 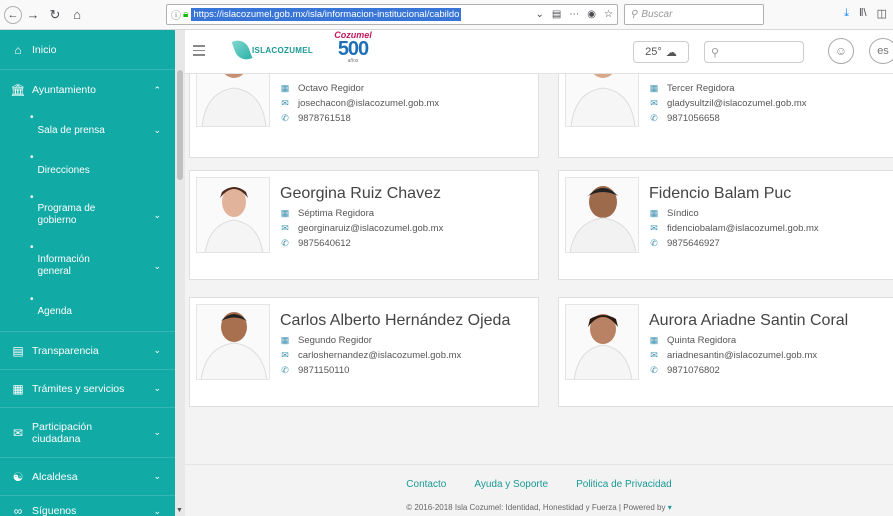 I want to click on sidebar-item-ayuntamiento: 🏛︎ Ayuntamiento ⌃, so click(x=87, y=90).